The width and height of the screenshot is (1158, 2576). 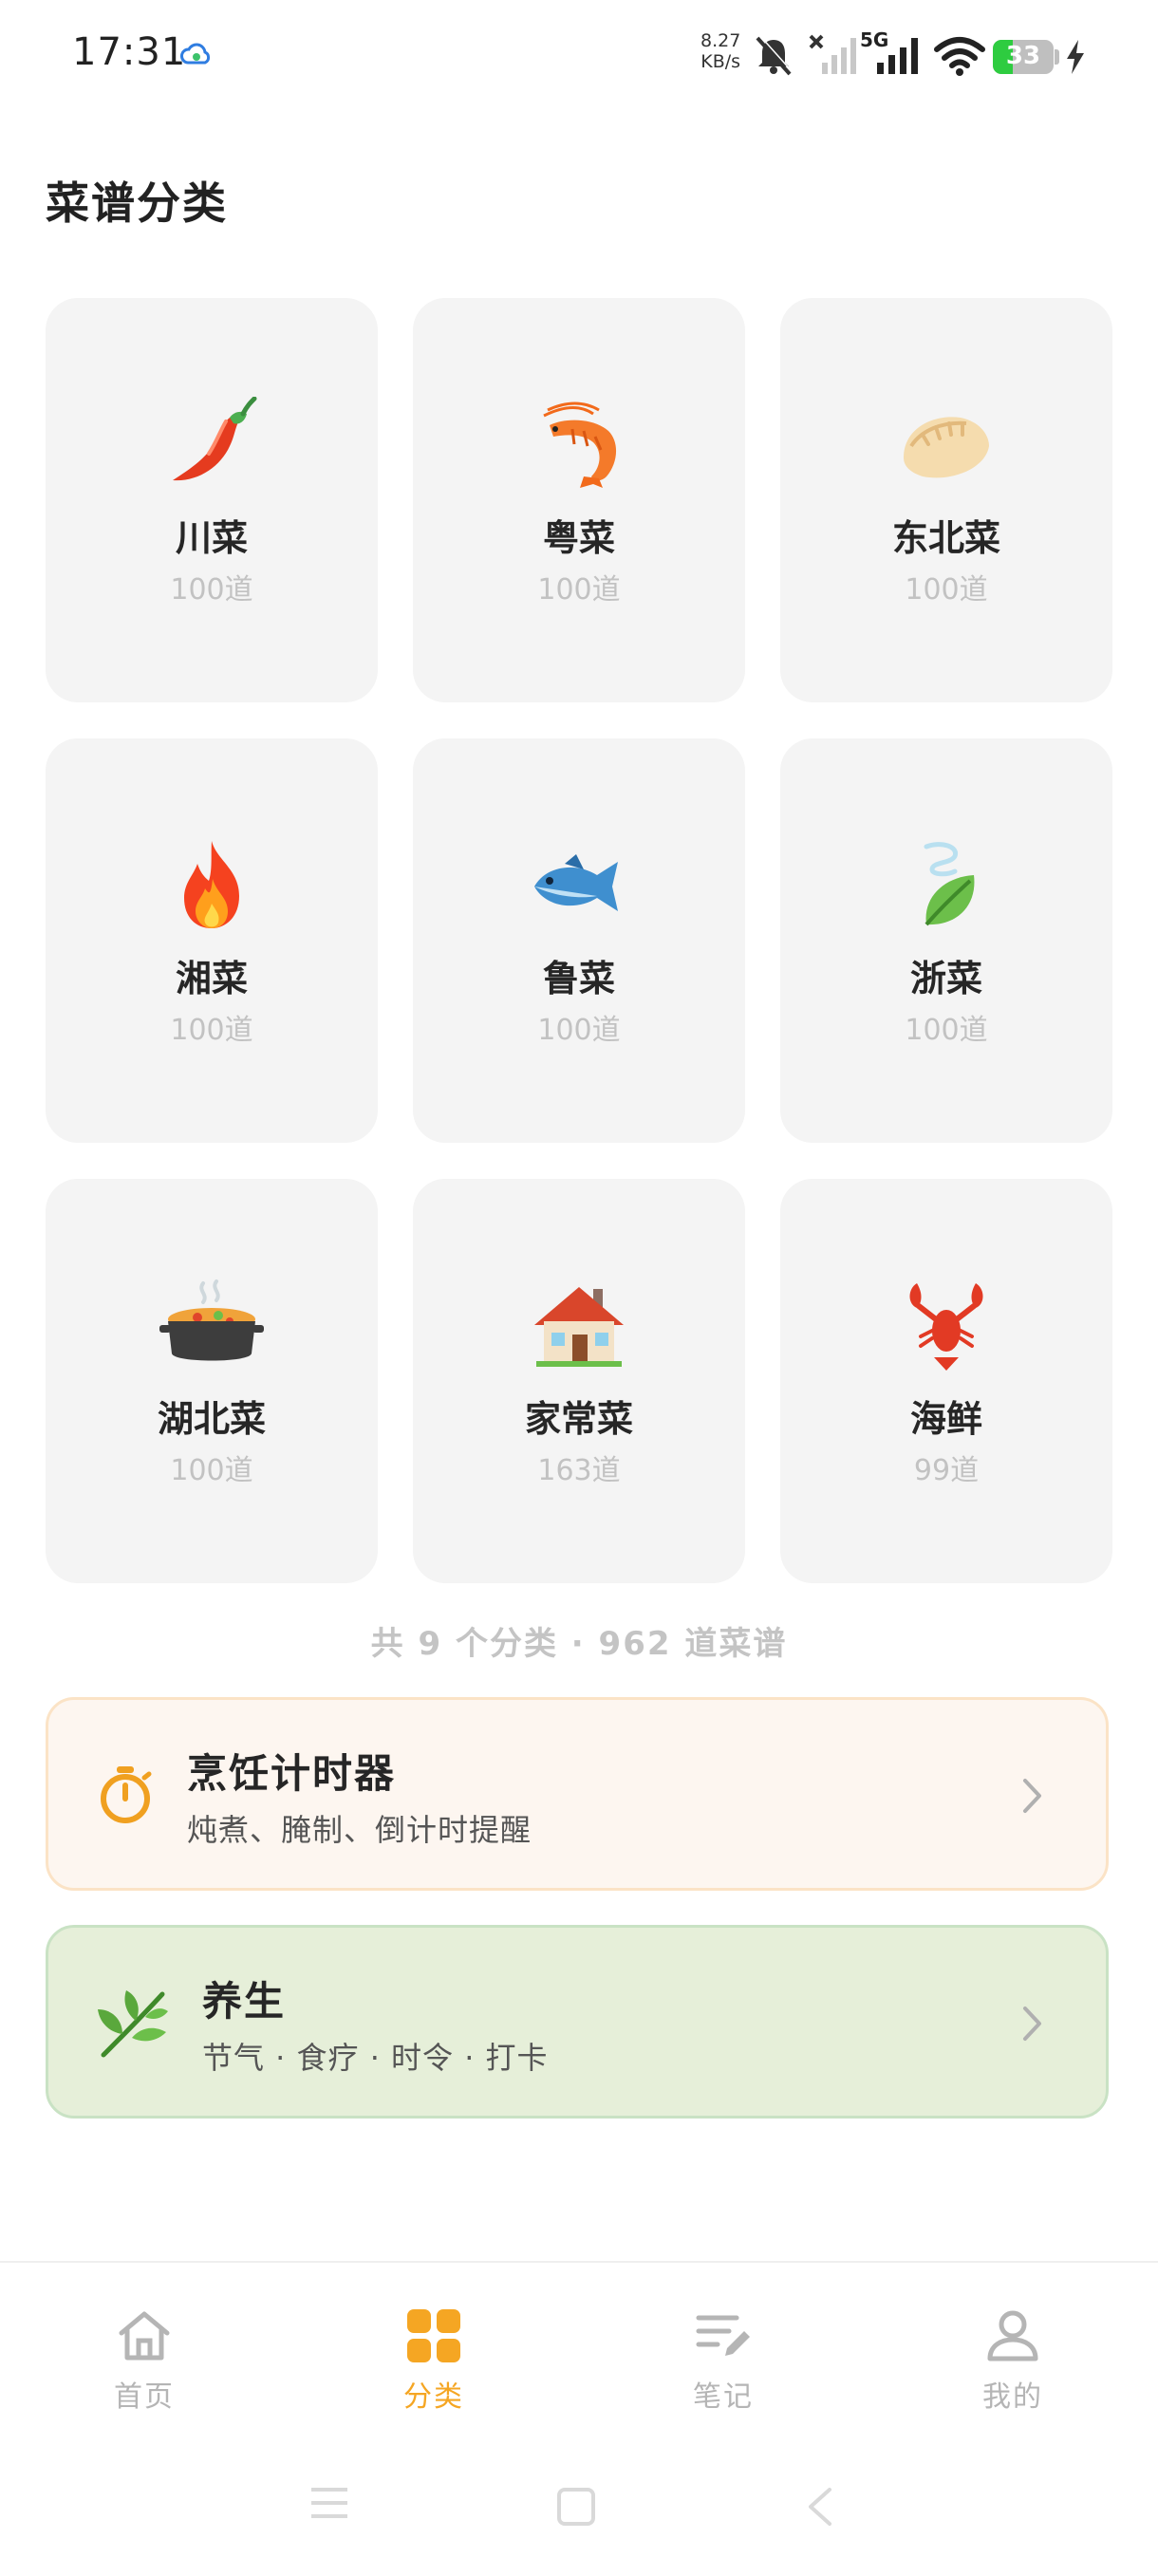 What do you see at coordinates (1012, 2397) in the screenshot?
I see `nav-label: 我的` at bounding box center [1012, 2397].